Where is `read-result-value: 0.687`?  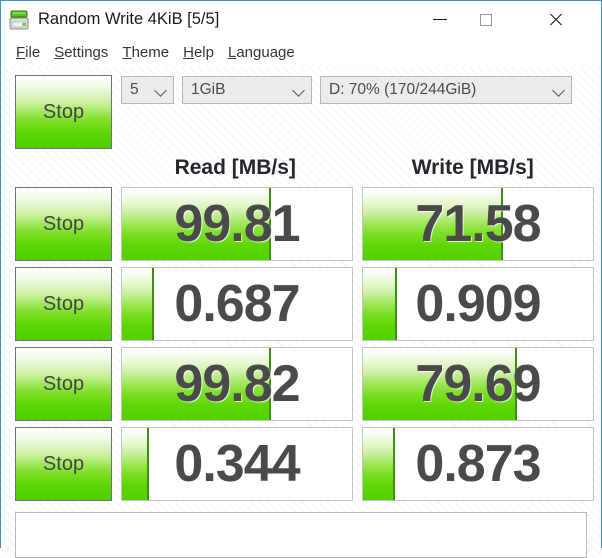
read-result-value: 0.687 is located at coordinates (237, 304).